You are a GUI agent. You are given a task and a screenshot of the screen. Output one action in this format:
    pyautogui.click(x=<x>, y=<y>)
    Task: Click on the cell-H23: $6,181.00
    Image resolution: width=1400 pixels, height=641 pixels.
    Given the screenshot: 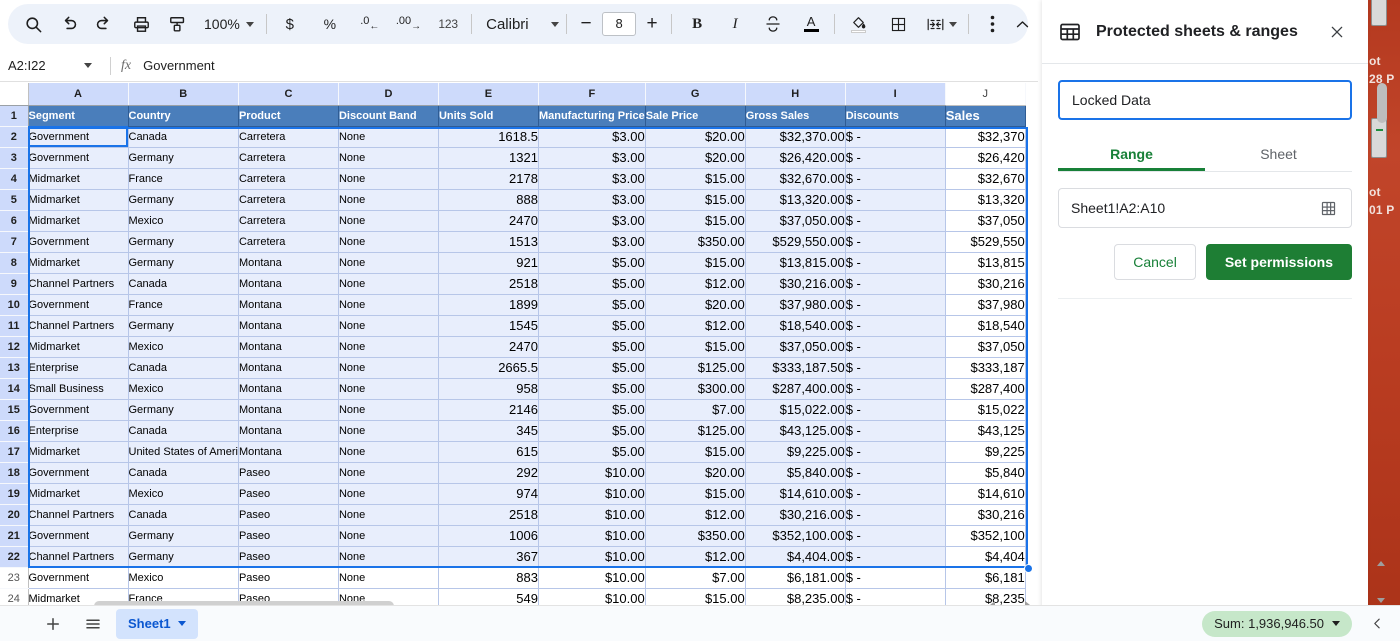 What is the action you would take?
    pyautogui.click(x=795, y=578)
    